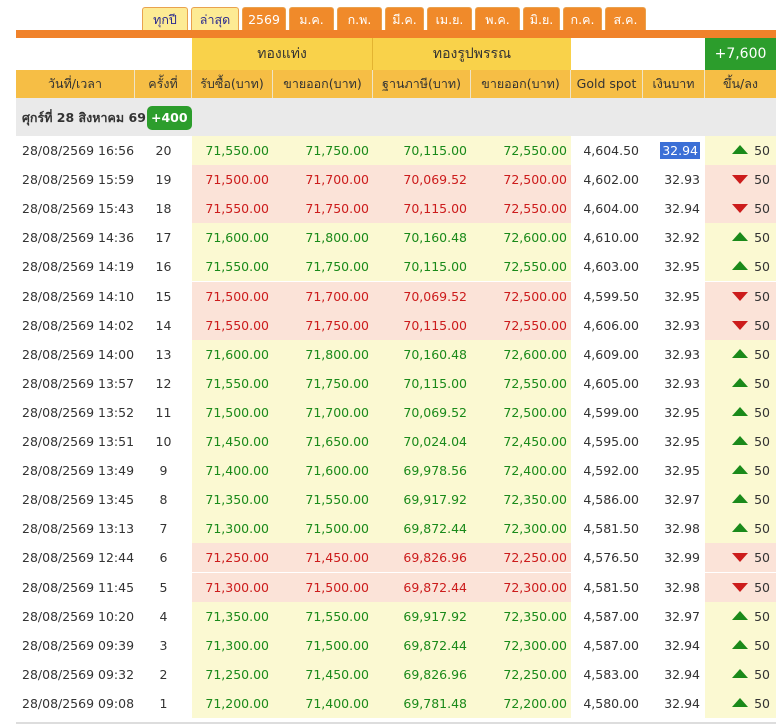  I want to click on tab-item: ทุกปี, so click(165, 18).